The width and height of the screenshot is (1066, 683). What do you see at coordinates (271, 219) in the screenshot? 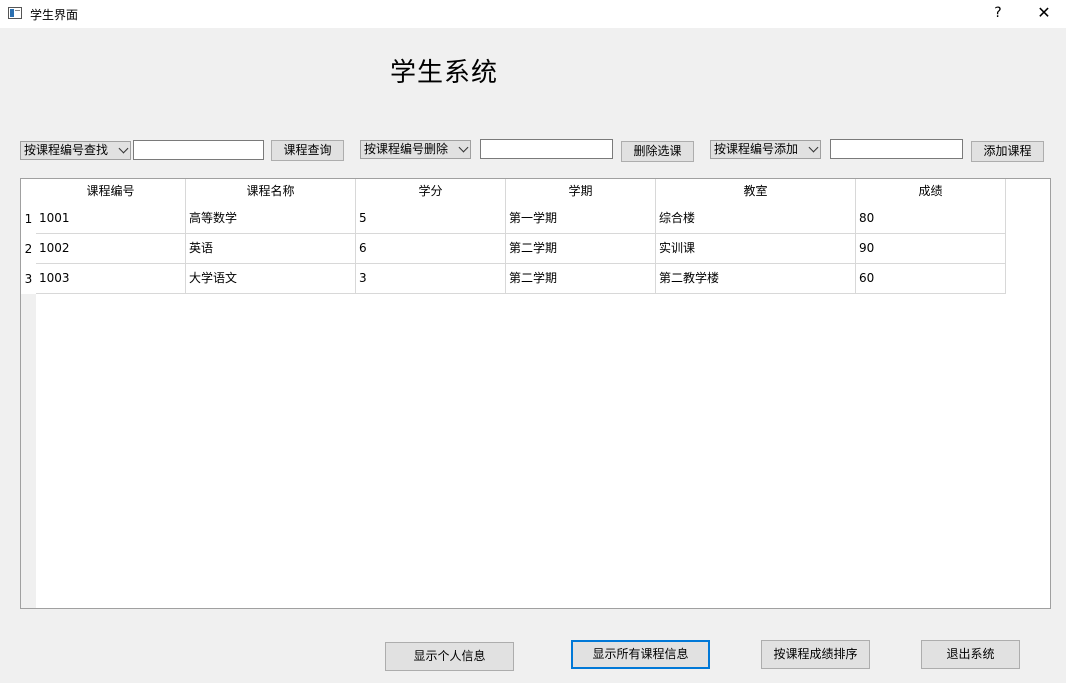
I see `table-cell: 高等数学` at bounding box center [271, 219].